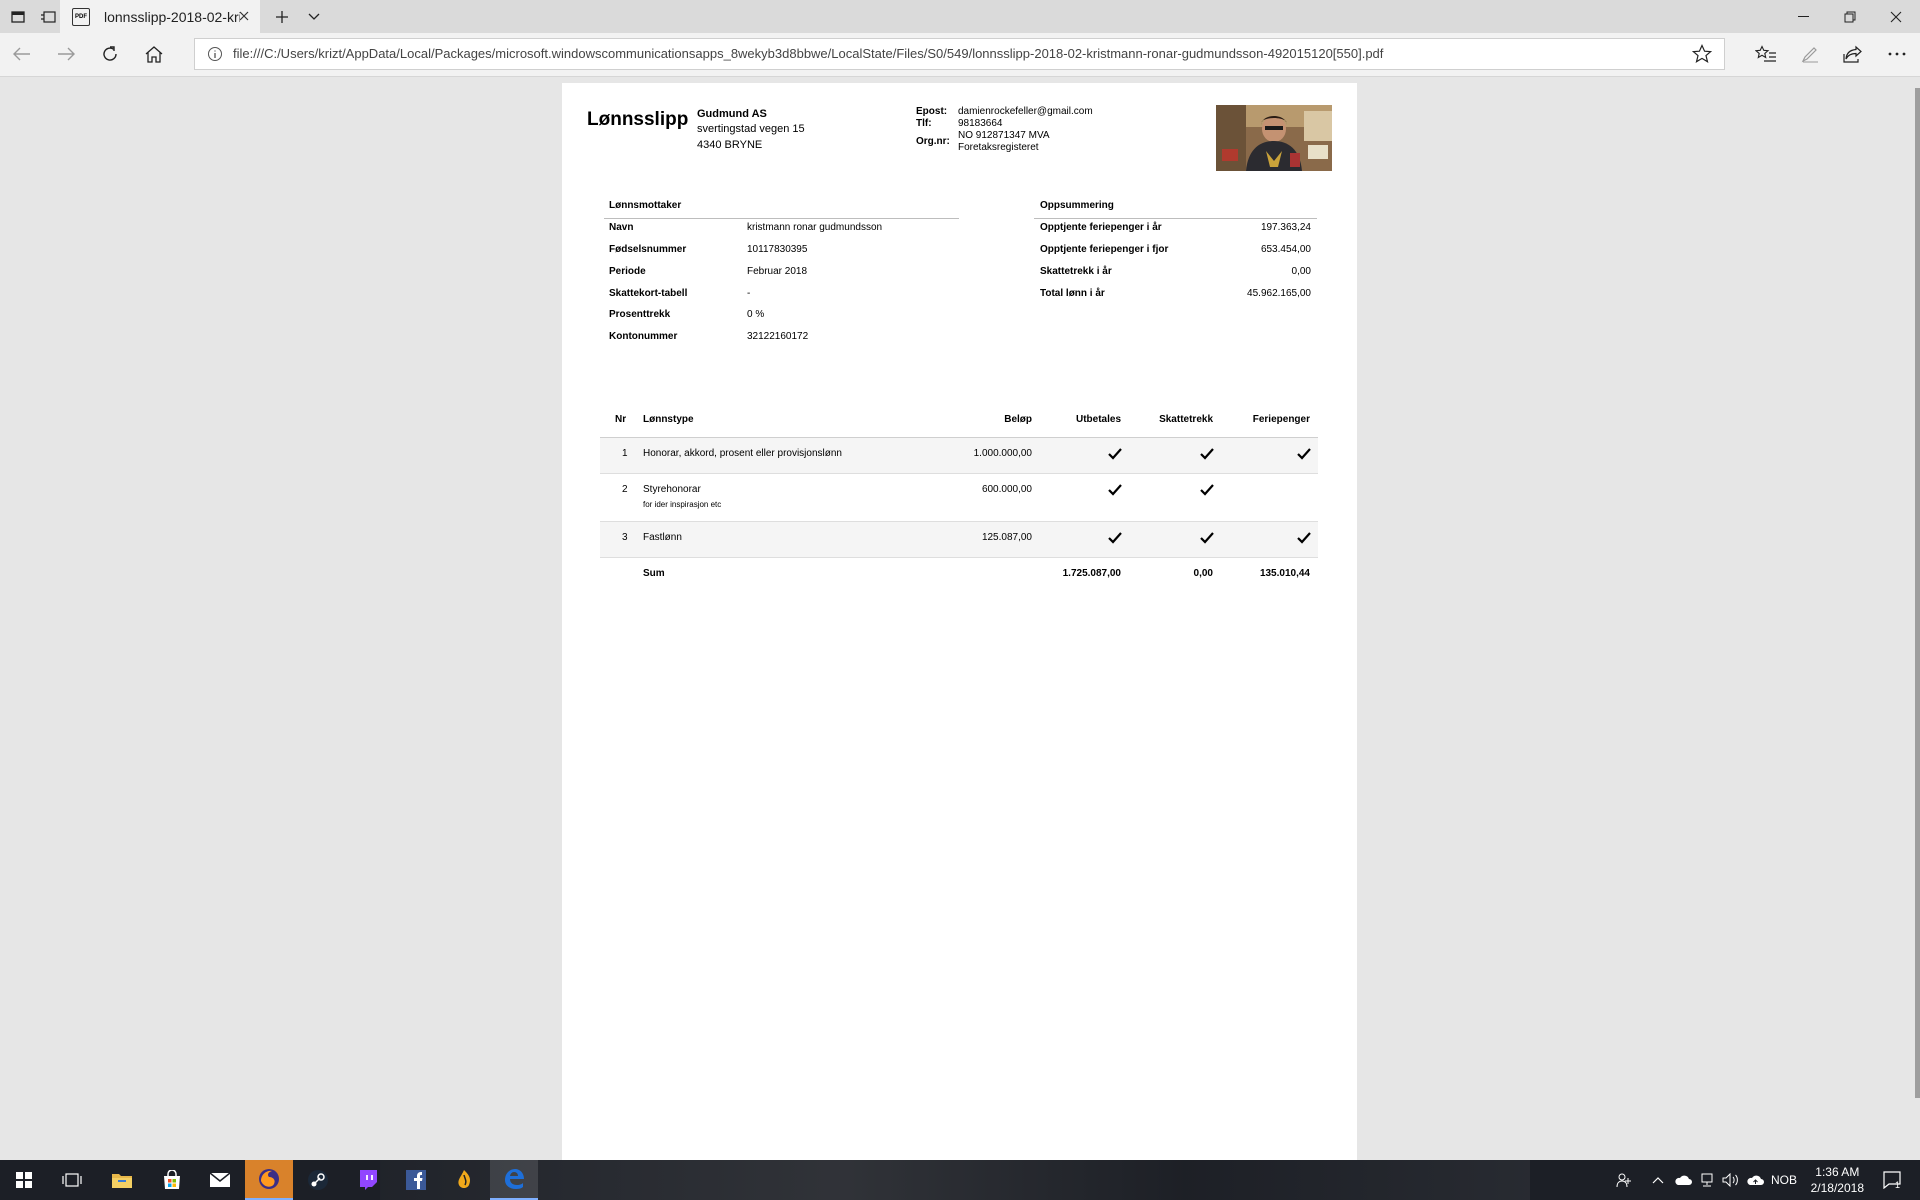 This screenshot has height=1200, width=1920. What do you see at coordinates (1018, 419) in the screenshot?
I see `col-header-amount: Beløp` at bounding box center [1018, 419].